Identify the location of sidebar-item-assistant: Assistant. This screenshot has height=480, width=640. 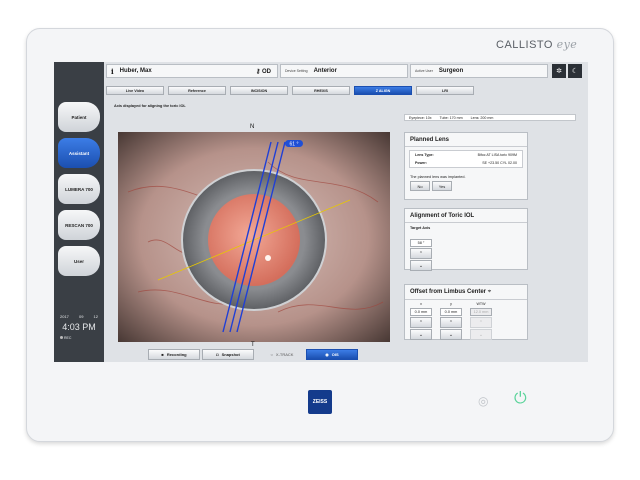
(79, 153).